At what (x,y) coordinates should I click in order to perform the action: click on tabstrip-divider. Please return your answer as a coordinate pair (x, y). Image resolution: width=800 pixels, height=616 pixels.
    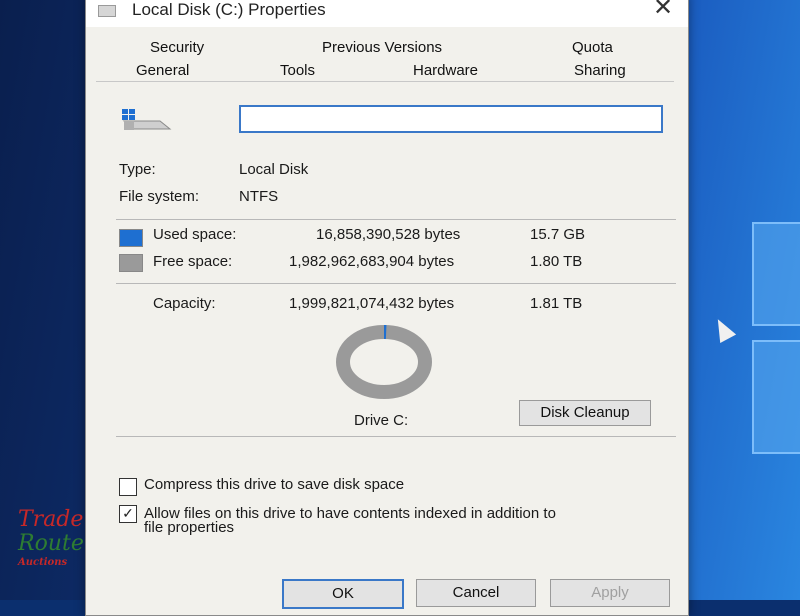
    Looking at the image, I should click on (385, 81).